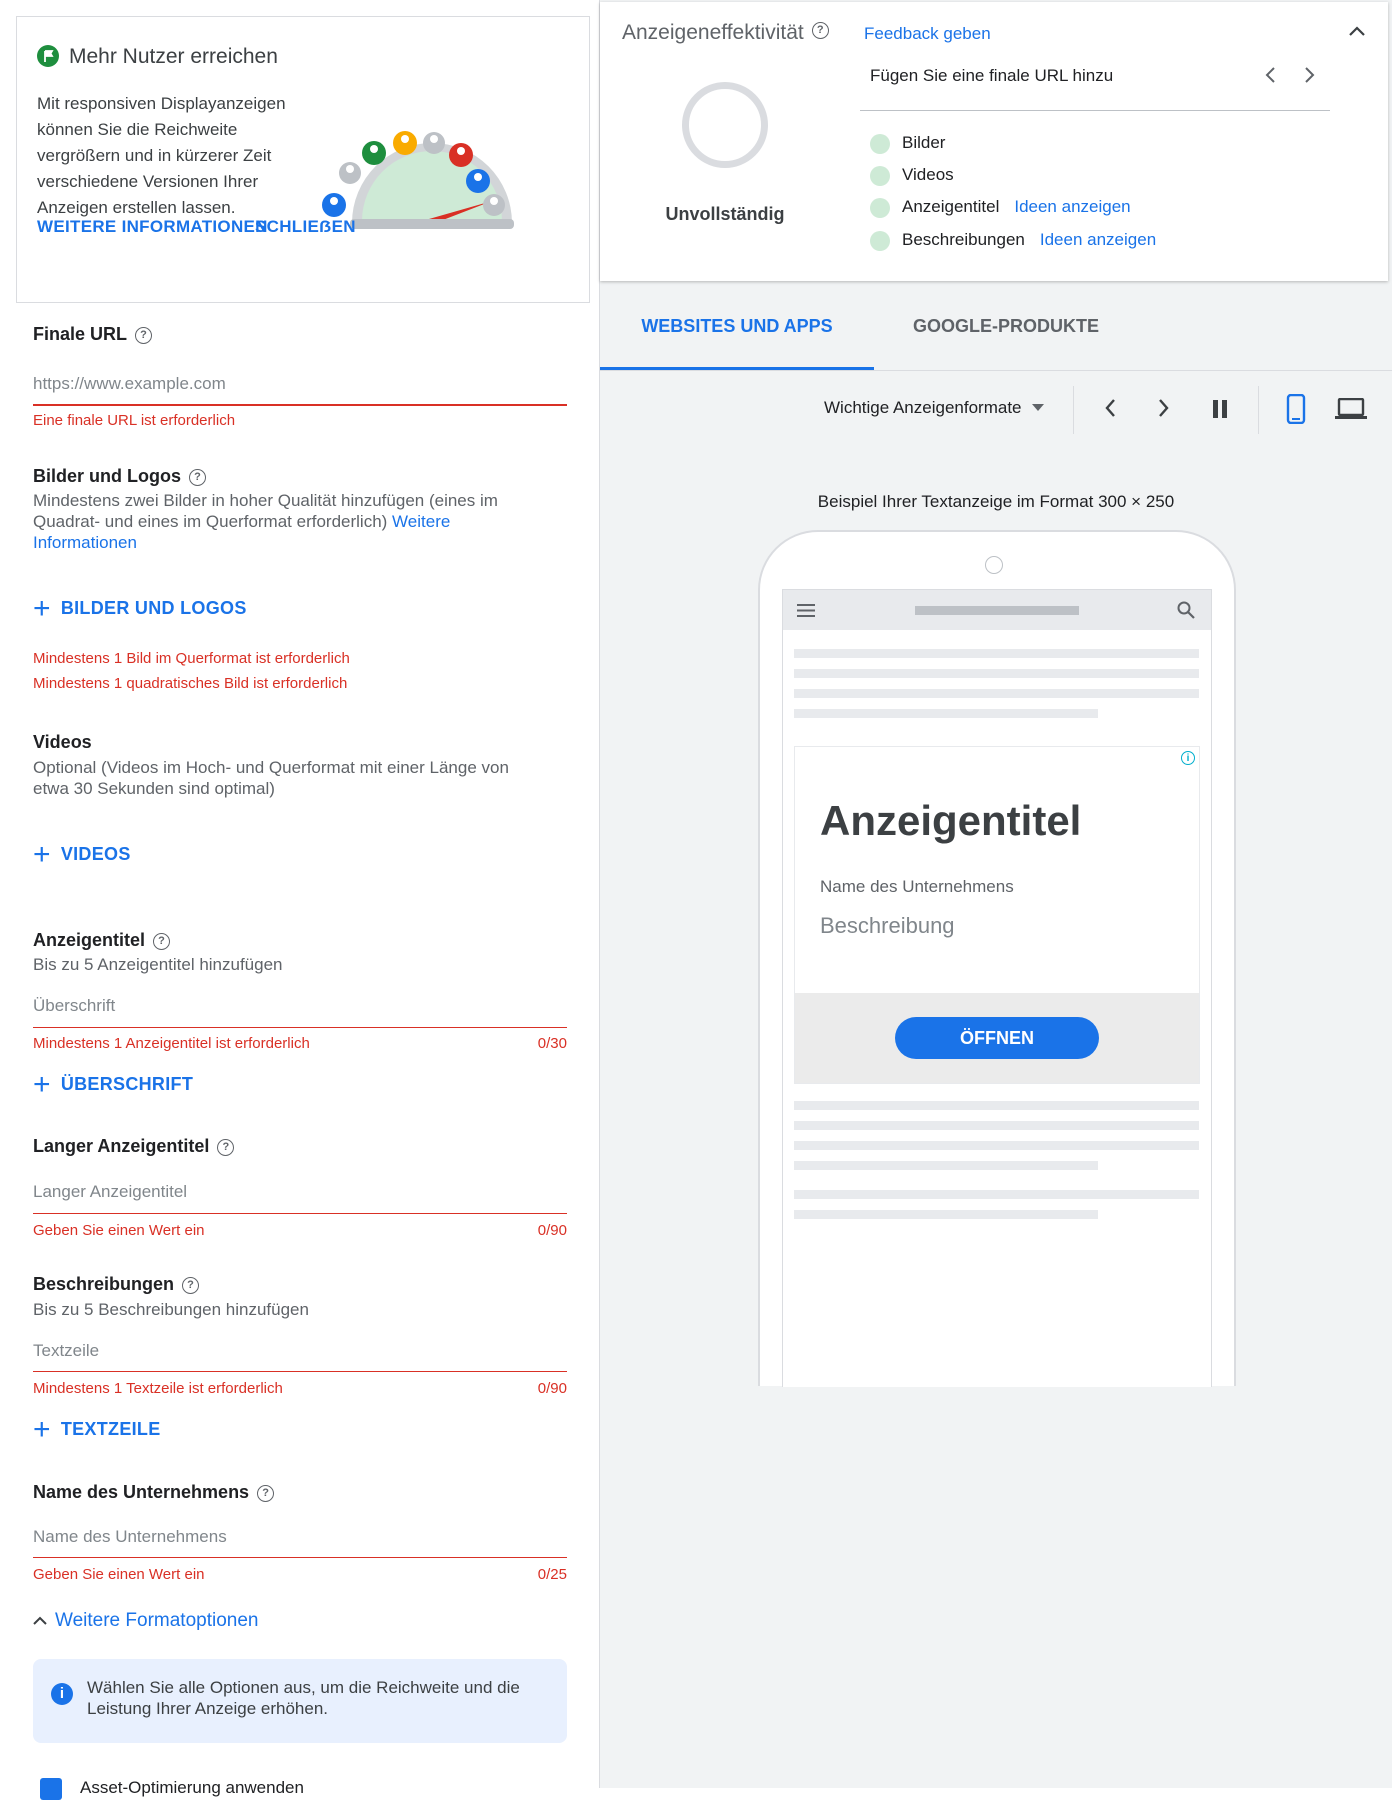 Image resolution: width=1392 pixels, height=1800 pixels. What do you see at coordinates (1072, 206) in the screenshot?
I see `headline-ideas-link: Ideen anzeigen` at bounding box center [1072, 206].